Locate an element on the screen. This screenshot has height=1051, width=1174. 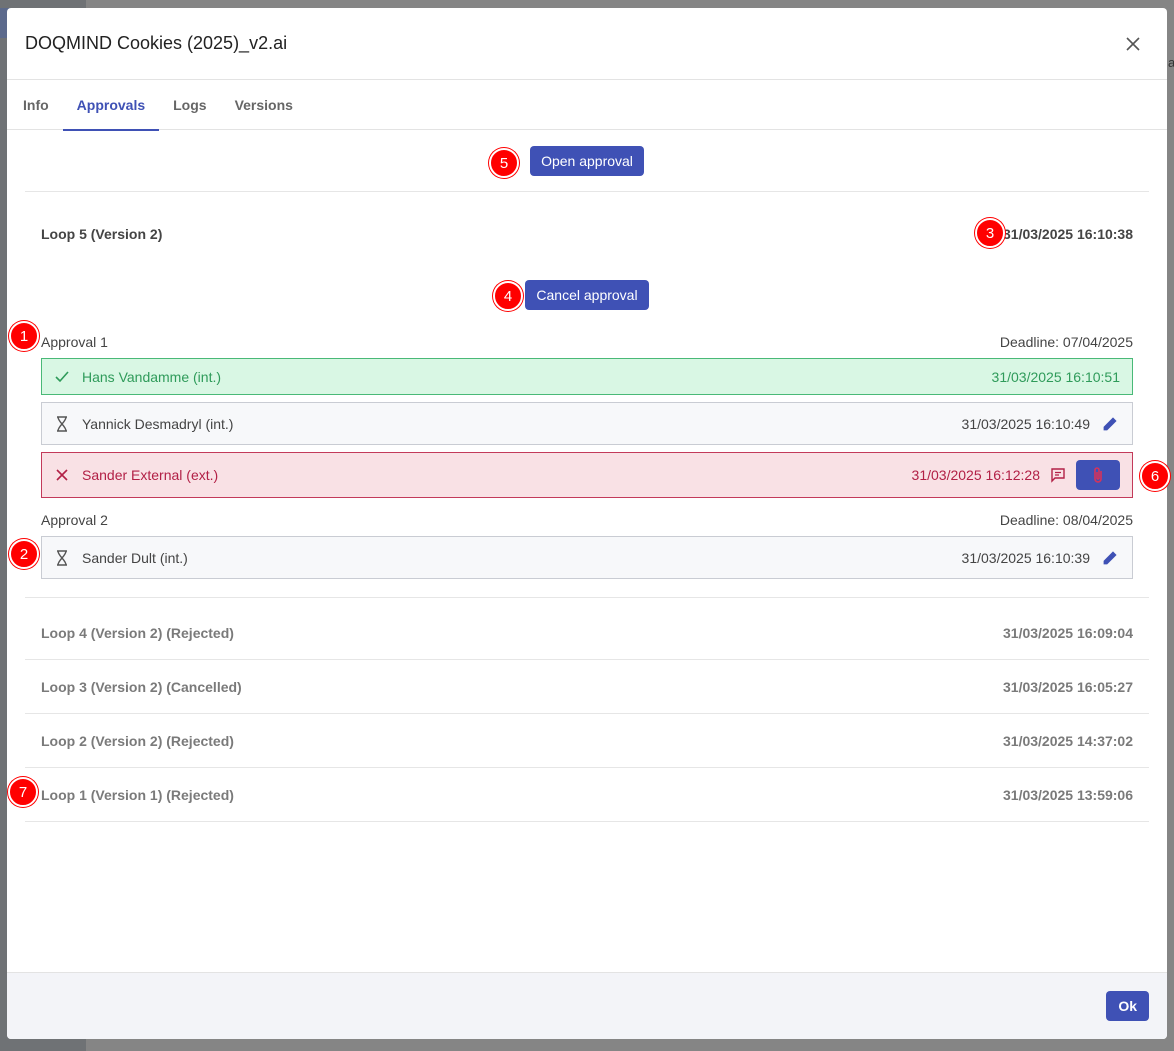
annotation-marker: 7 is located at coordinates (23, 792).